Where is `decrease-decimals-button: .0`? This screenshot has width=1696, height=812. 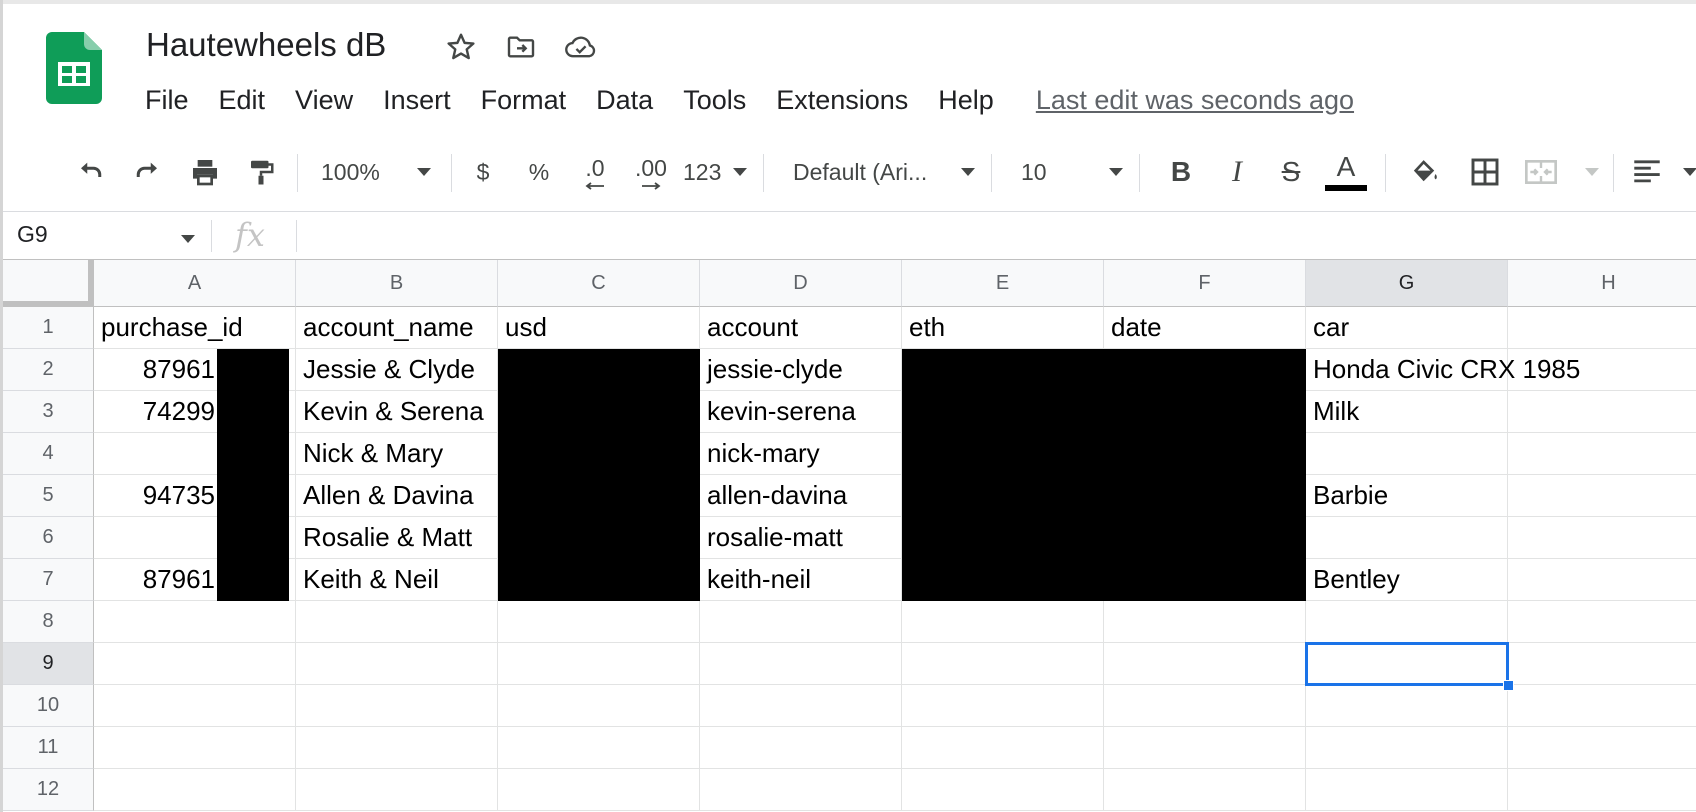
decrease-decimals-button: .0 is located at coordinates (595, 172).